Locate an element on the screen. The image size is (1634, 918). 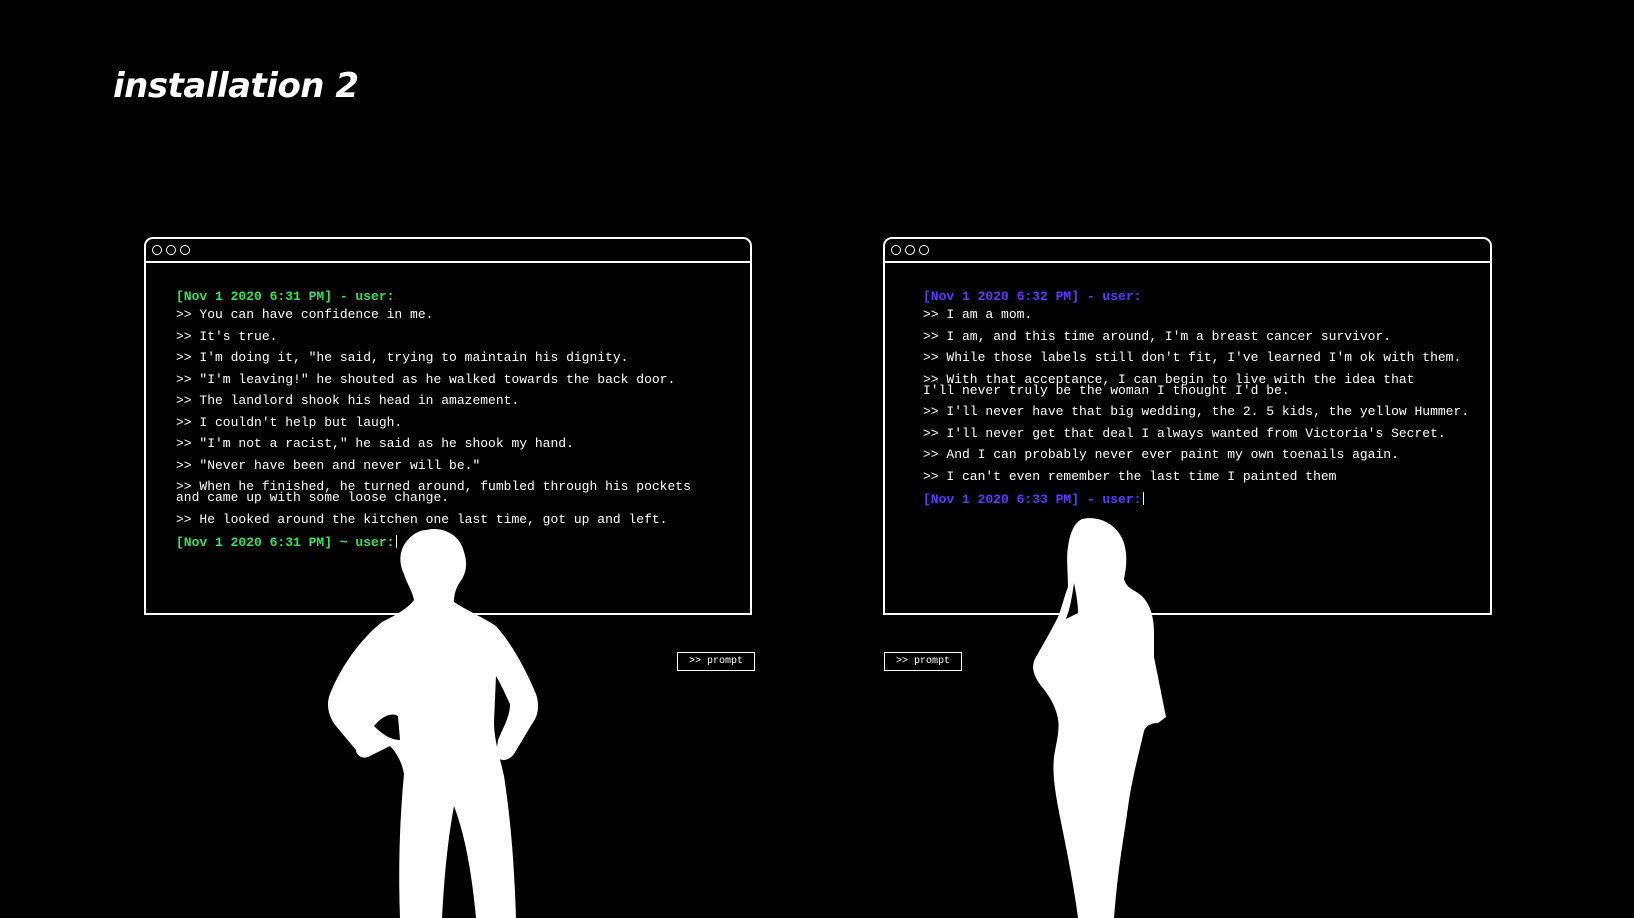
terminal-line: >> You can have confidence in me. is located at coordinates (305, 314).